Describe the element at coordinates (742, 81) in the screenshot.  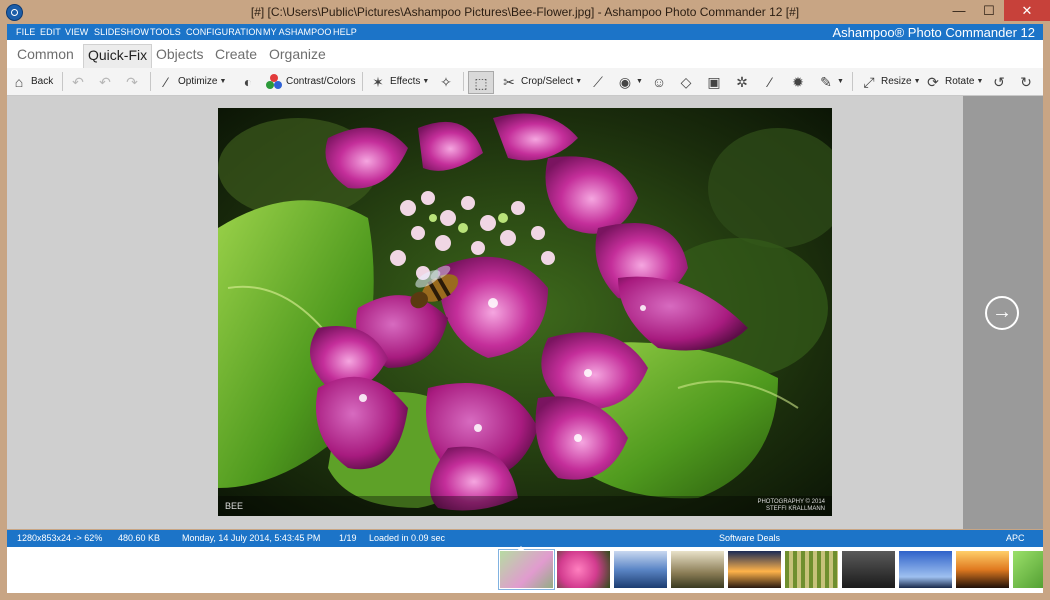
I see `gear-effect-button: ✲` at that location.